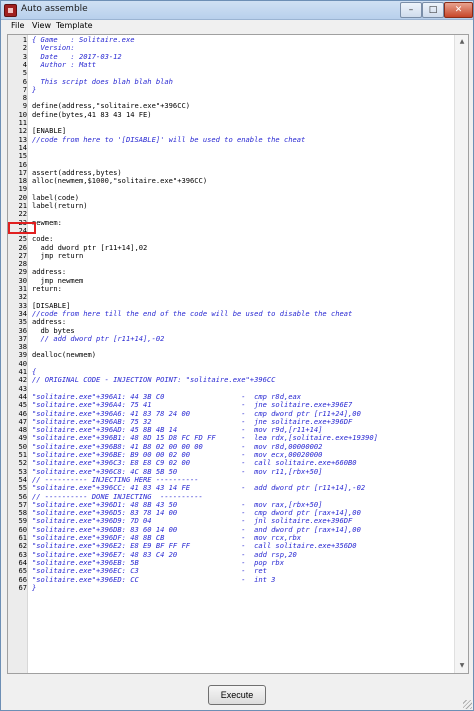 The width and height of the screenshot is (474, 711). Describe the element at coordinates (231, 213) in the screenshot. I see `code-line: 22` at that location.